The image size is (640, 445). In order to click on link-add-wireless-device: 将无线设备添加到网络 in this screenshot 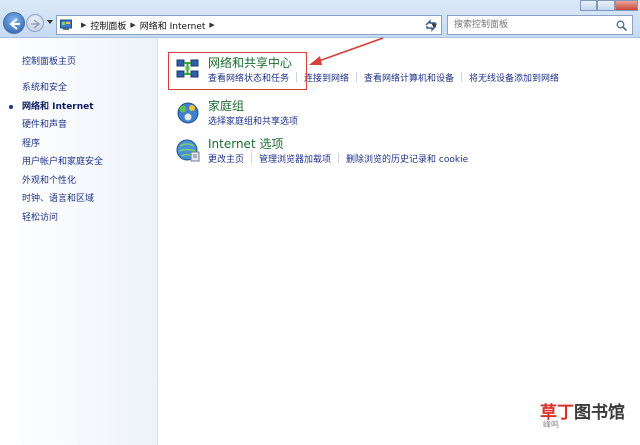, I will do `click(514, 77)`.